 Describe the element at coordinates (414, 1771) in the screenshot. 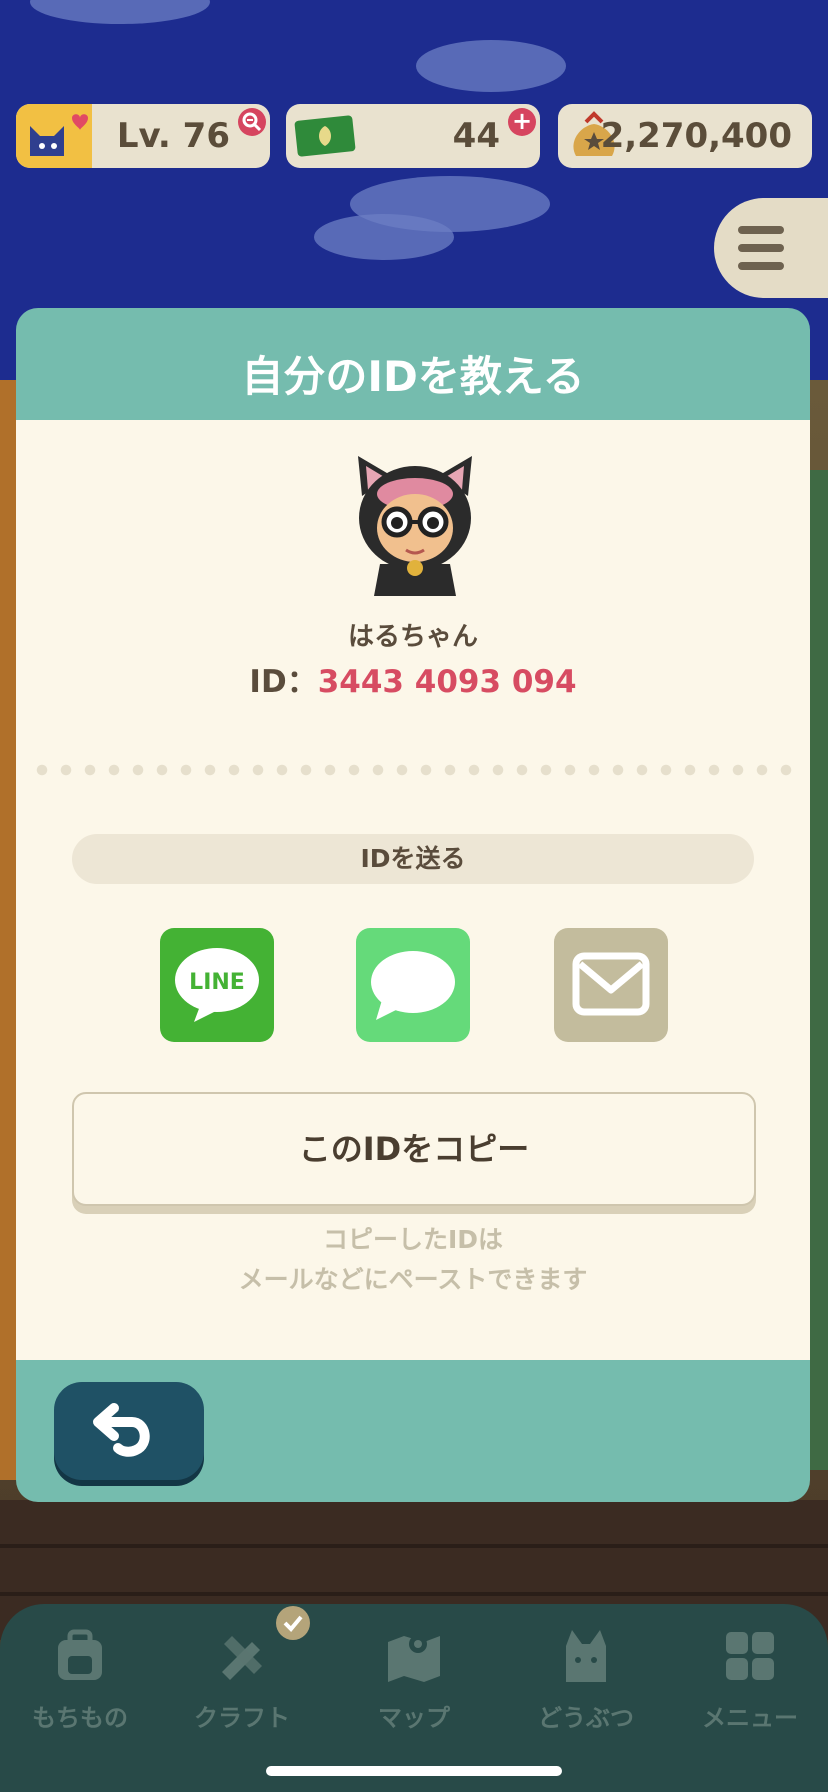

I see `home-indicator` at that location.